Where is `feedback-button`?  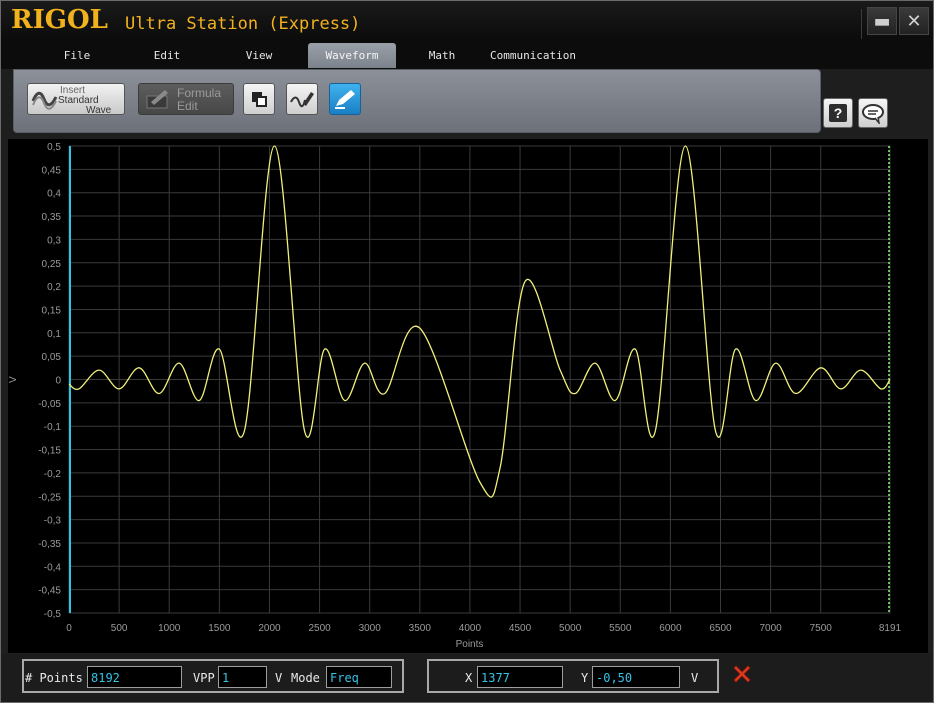 feedback-button is located at coordinates (873, 113).